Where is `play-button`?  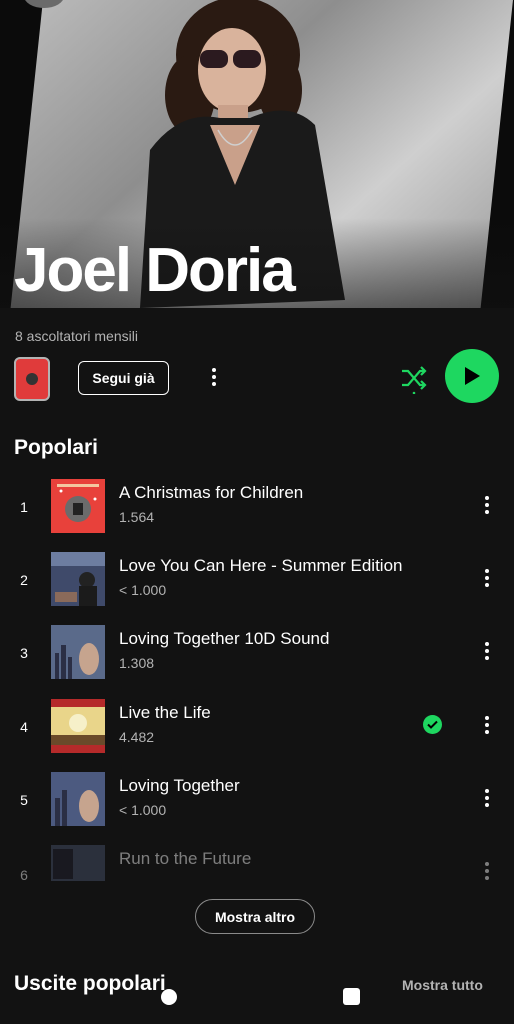 play-button is located at coordinates (472, 376).